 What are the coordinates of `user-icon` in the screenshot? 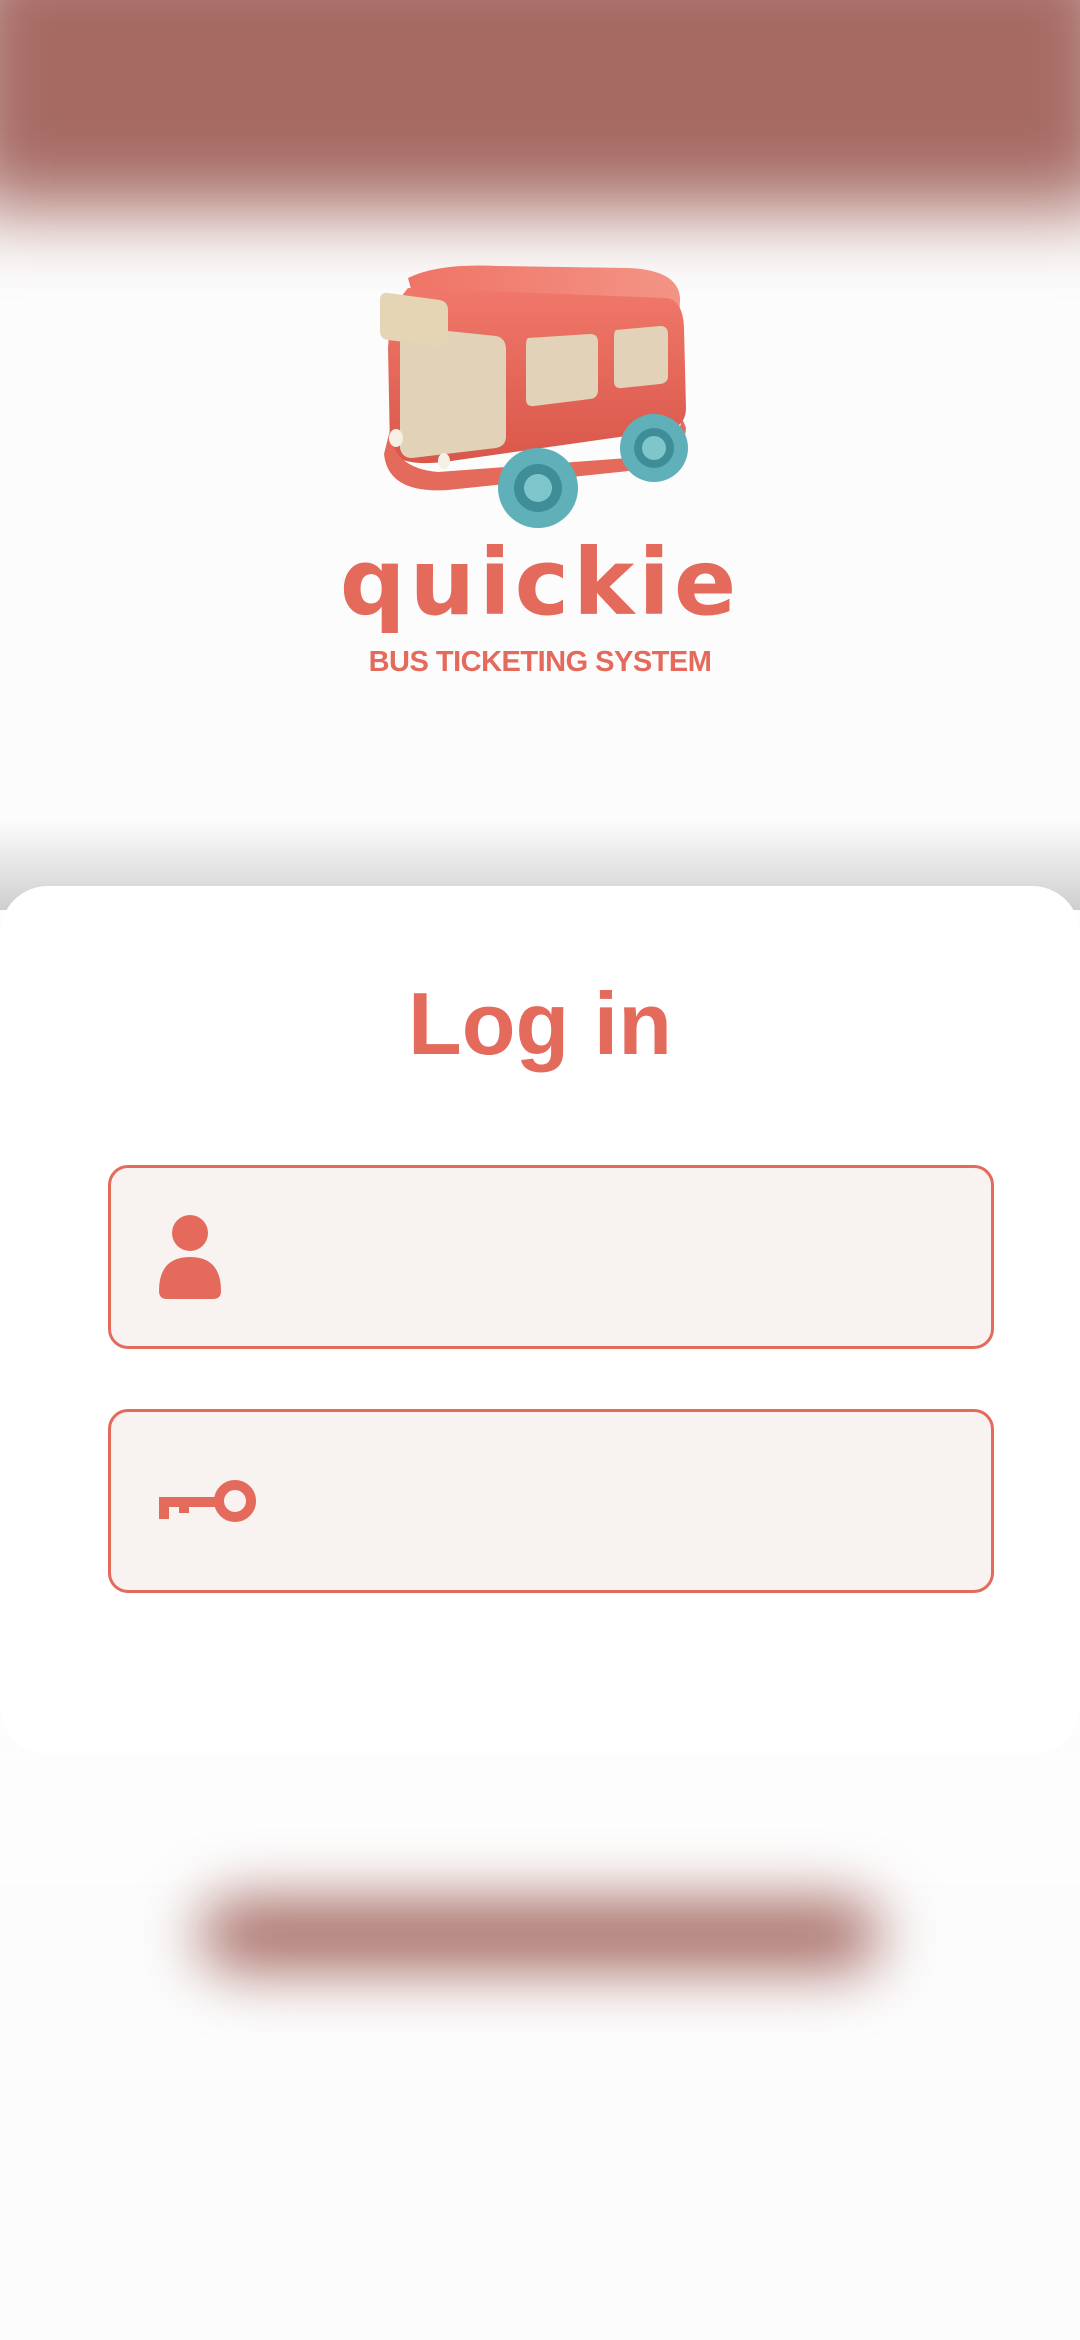 It's located at (190, 1257).